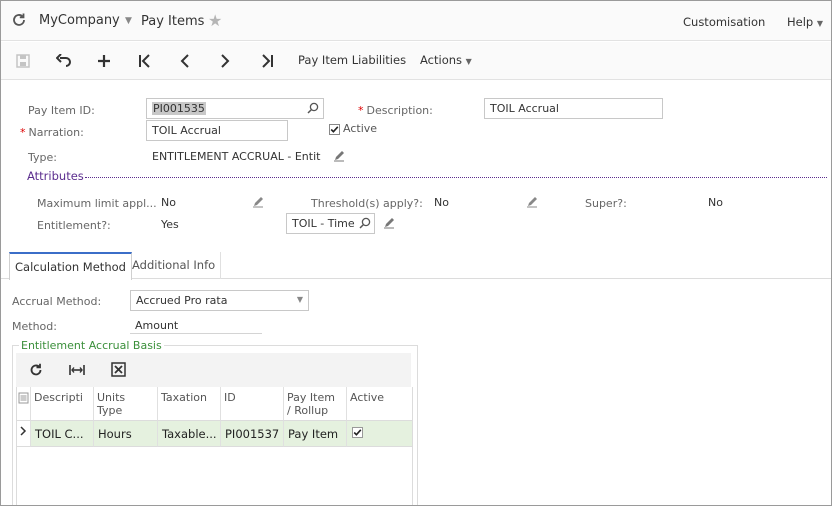  What do you see at coordinates (104, 61) in the screenshot?
I see `add-icon` at bounding box center [104, 61].